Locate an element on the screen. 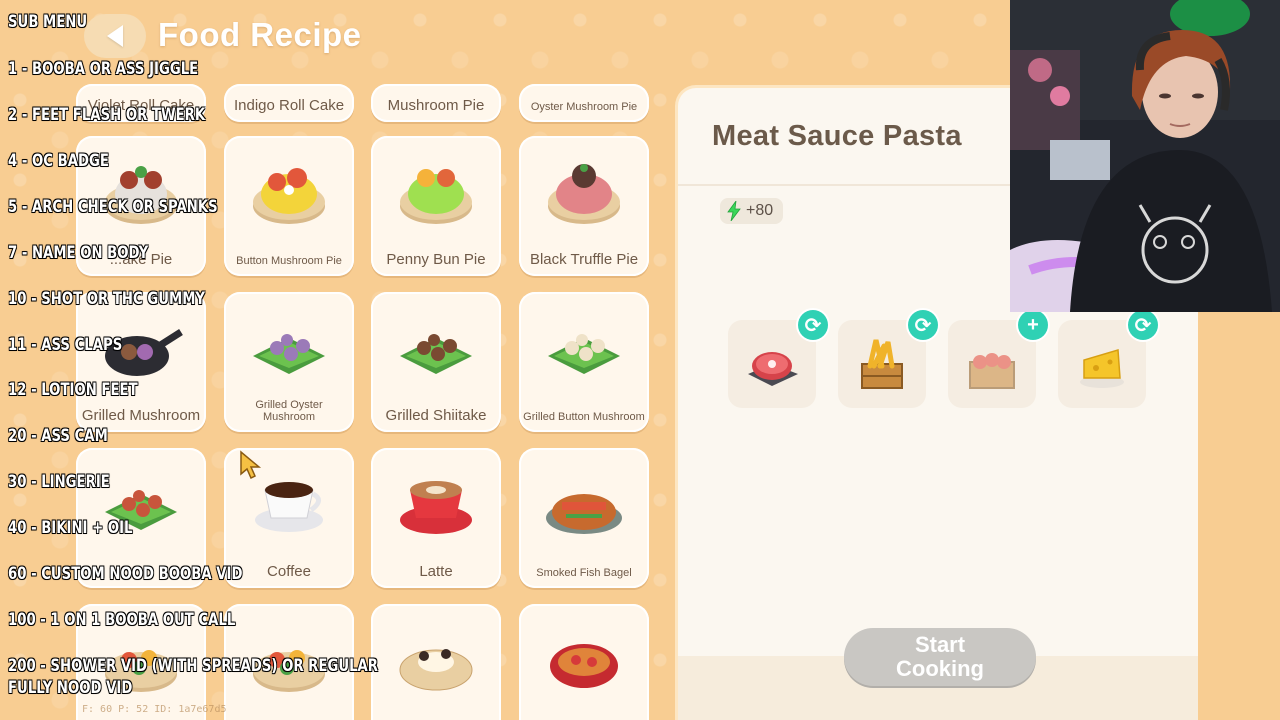 This screenshot has height=720, width=1280. ingredient-slot-meat: ⟳ is located at coordinates (778, 359).